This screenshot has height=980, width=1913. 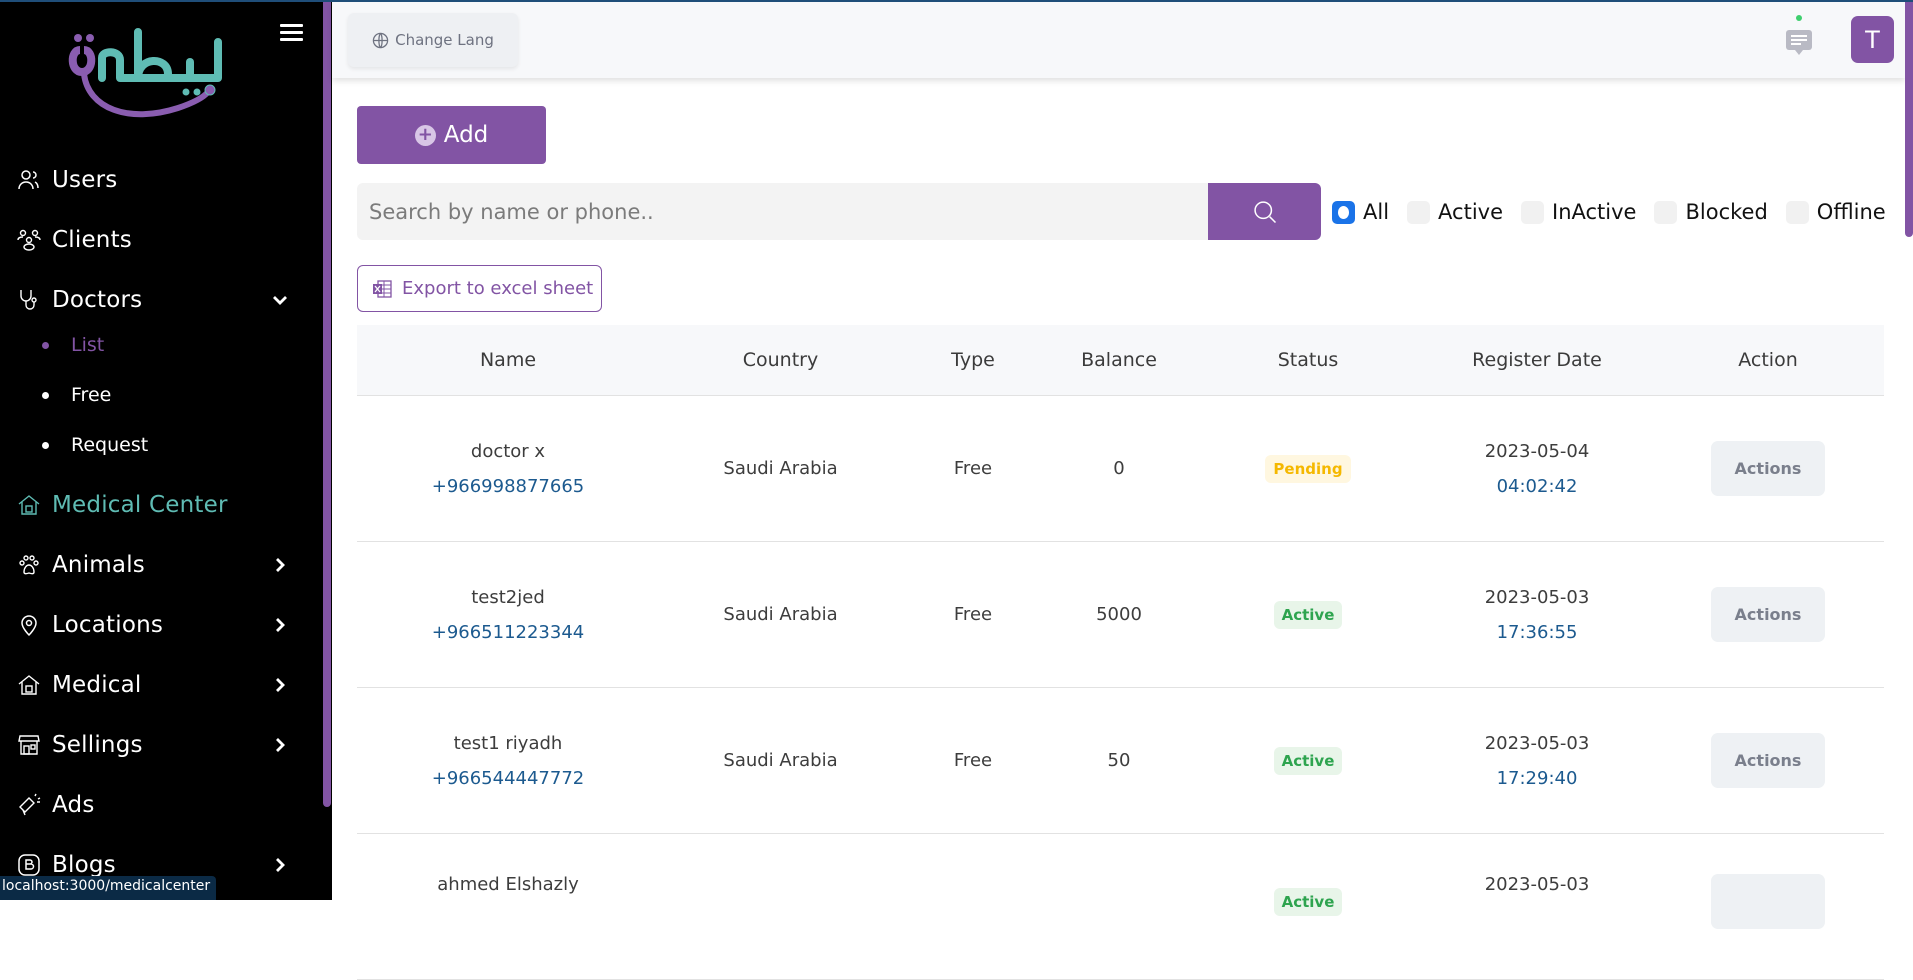 What do you see at coordinates (97, 745) in the screenshot?
I see `sidebar-item-label: Sellings` at bounding box center [97, 745].